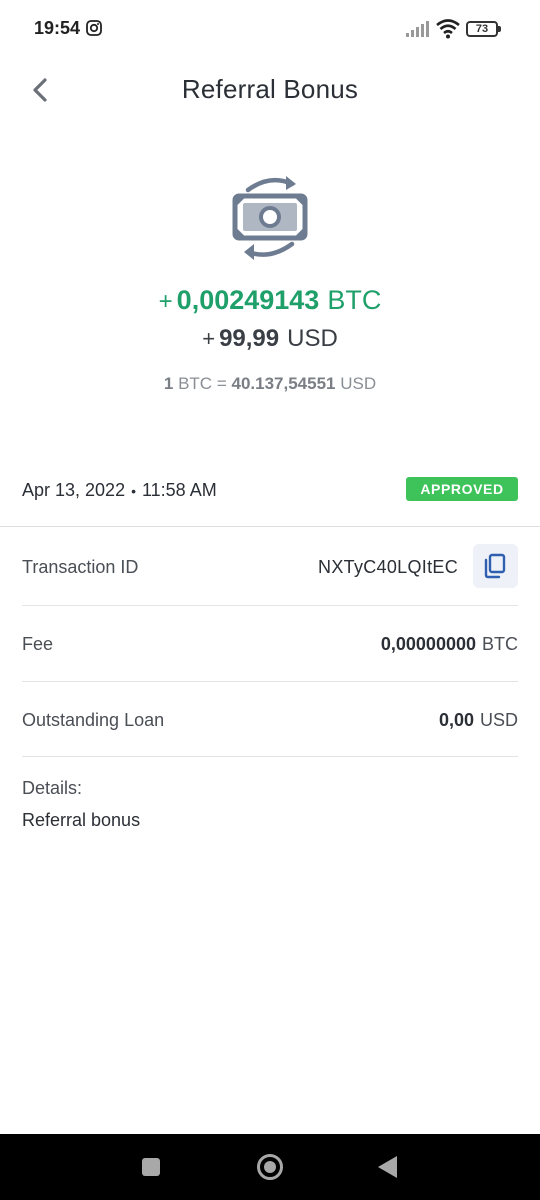 The image size is (540, 1200). I want to click on back-button, so click(387, 1167).